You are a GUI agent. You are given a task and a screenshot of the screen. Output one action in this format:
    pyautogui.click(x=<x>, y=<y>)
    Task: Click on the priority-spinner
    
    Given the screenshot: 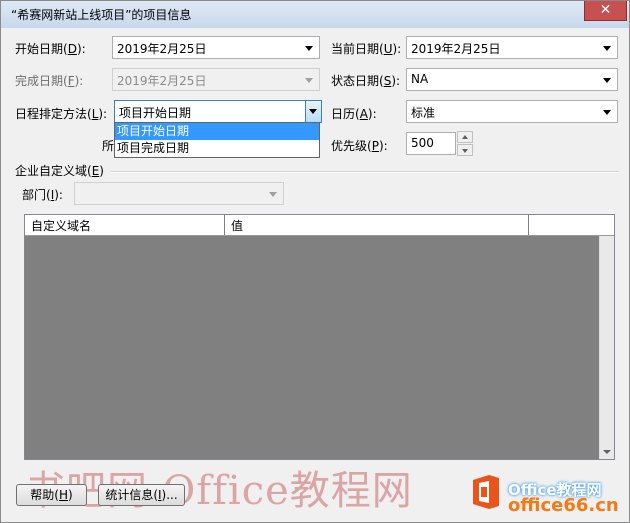 What is the action you would take?
    pyautogui.click(x=465, y=143)
    